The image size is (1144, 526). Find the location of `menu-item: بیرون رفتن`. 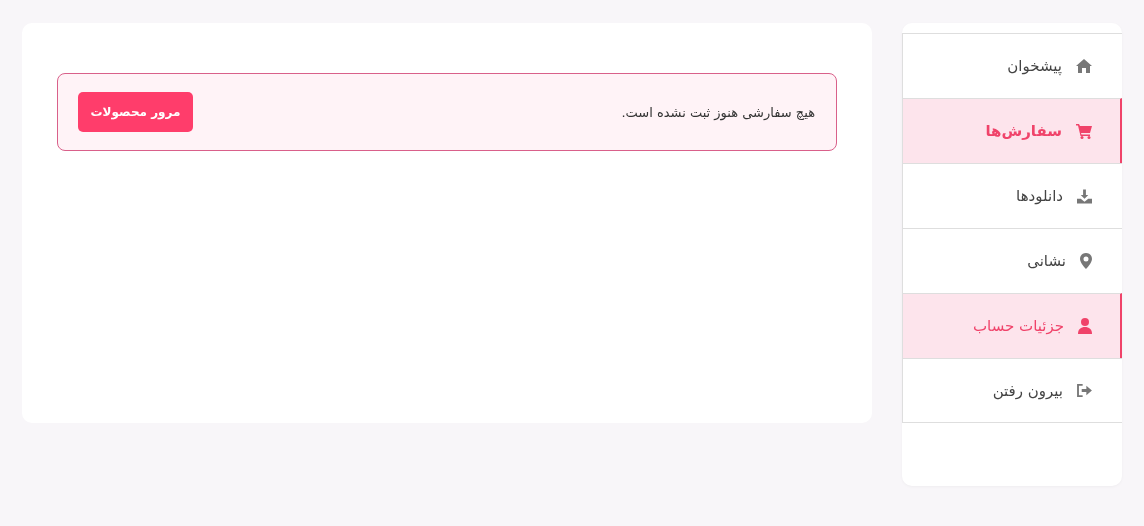

menu-item: بیرون رفتن is located at coordinates (1012, 390).